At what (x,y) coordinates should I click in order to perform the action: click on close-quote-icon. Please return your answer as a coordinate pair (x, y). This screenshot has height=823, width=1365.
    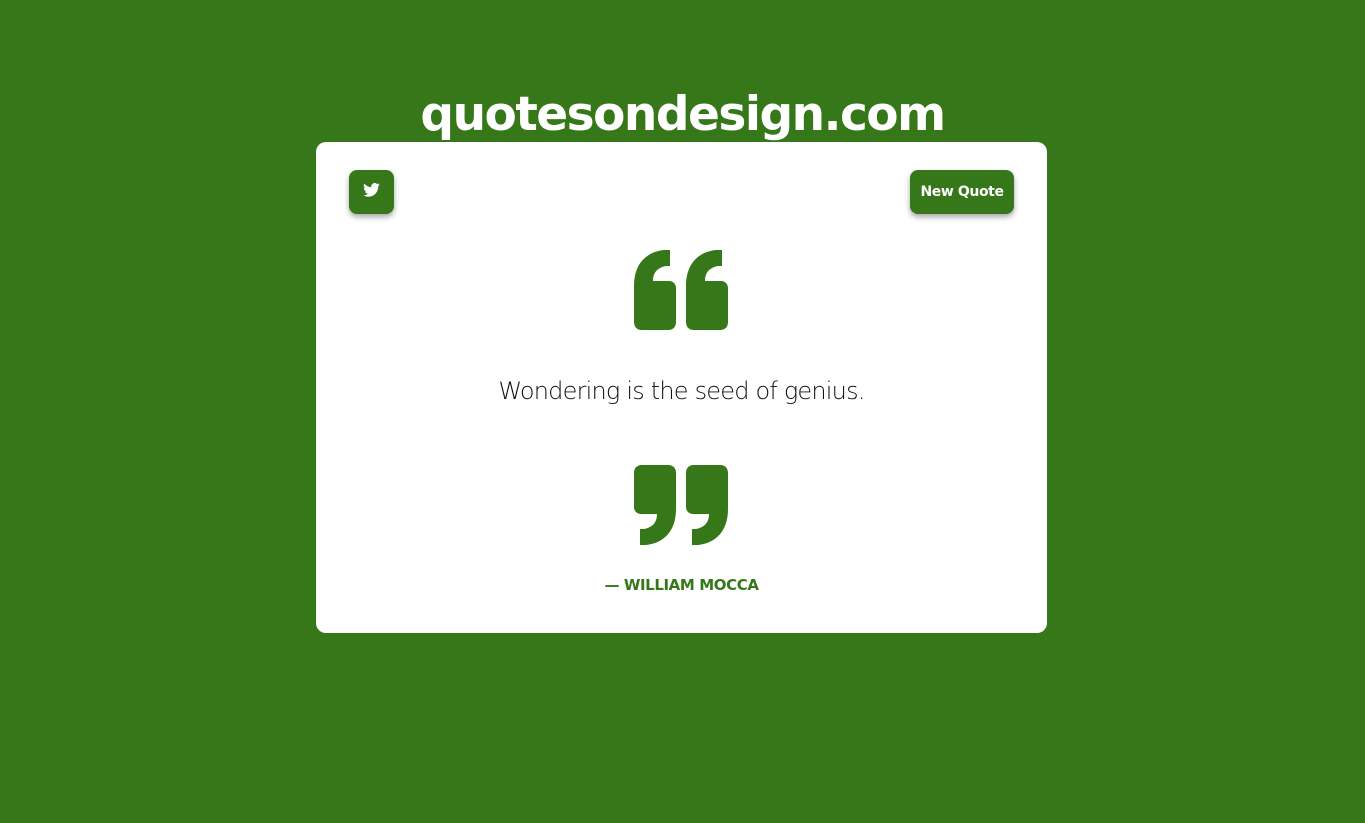
    Looking at the image, I should click on (681, 505).